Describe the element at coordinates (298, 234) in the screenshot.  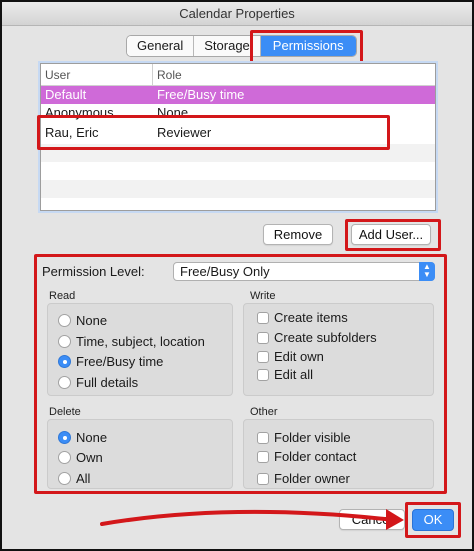
I see `remove-button: Remove` at that location.